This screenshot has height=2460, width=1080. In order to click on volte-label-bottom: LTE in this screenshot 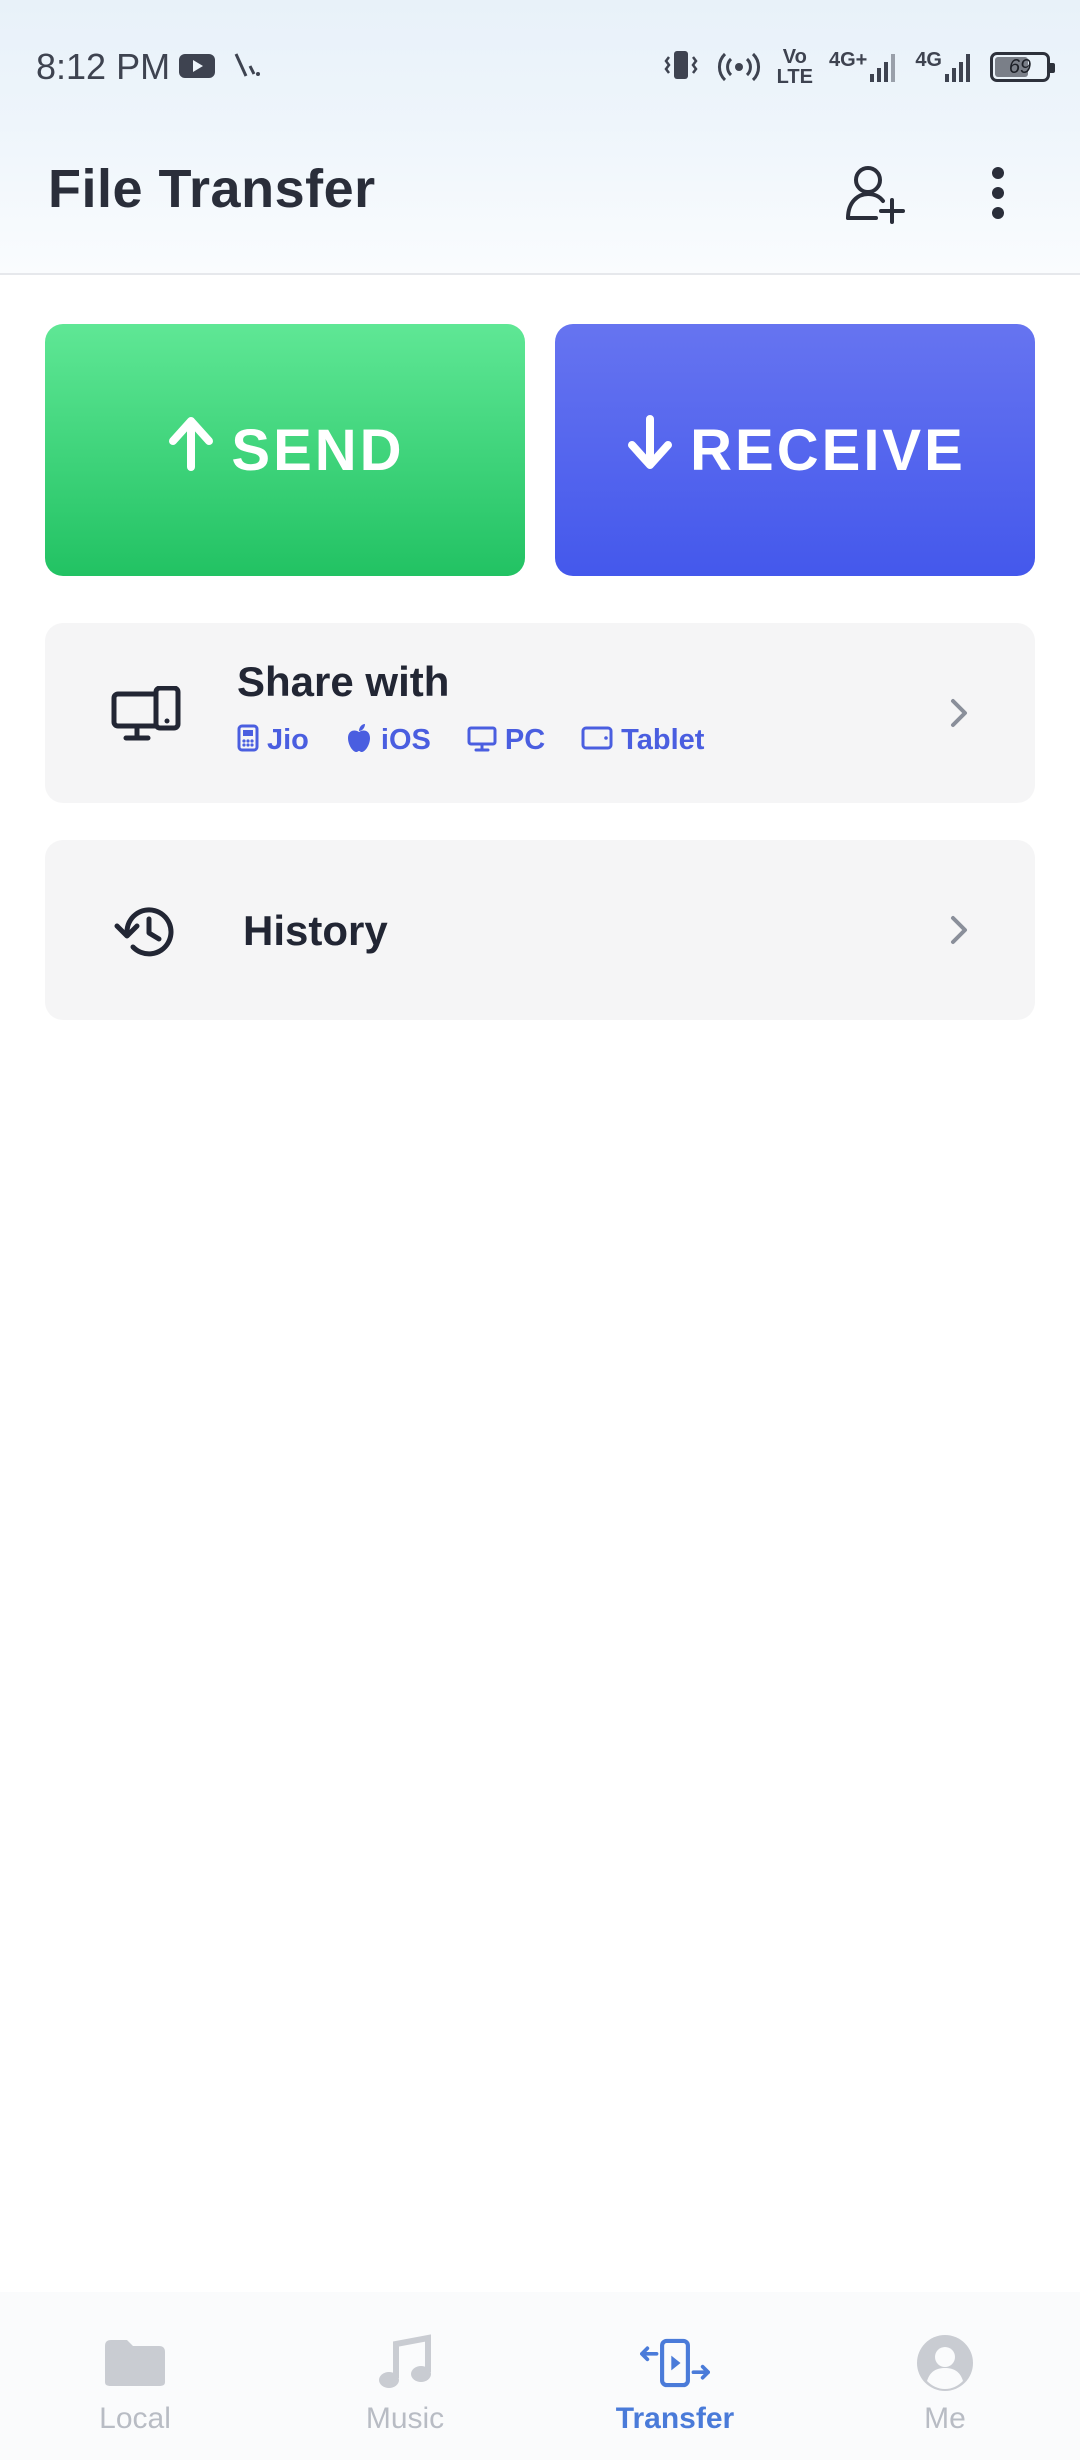, I will do `click(794, 77)`.